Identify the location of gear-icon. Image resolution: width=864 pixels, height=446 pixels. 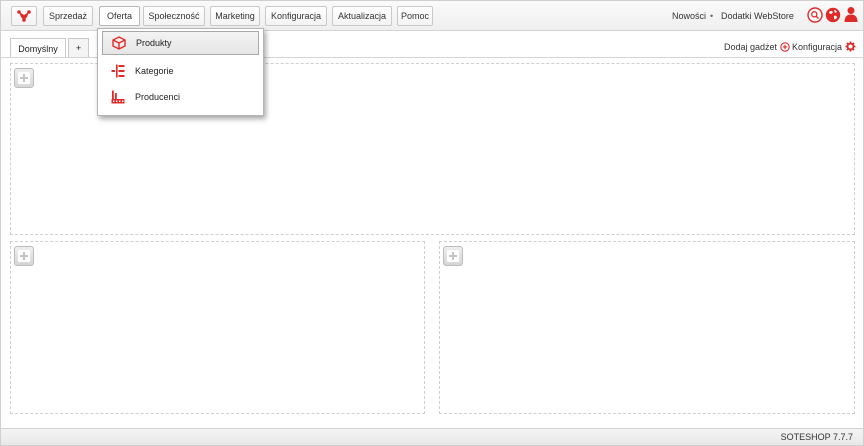
(850, 46).